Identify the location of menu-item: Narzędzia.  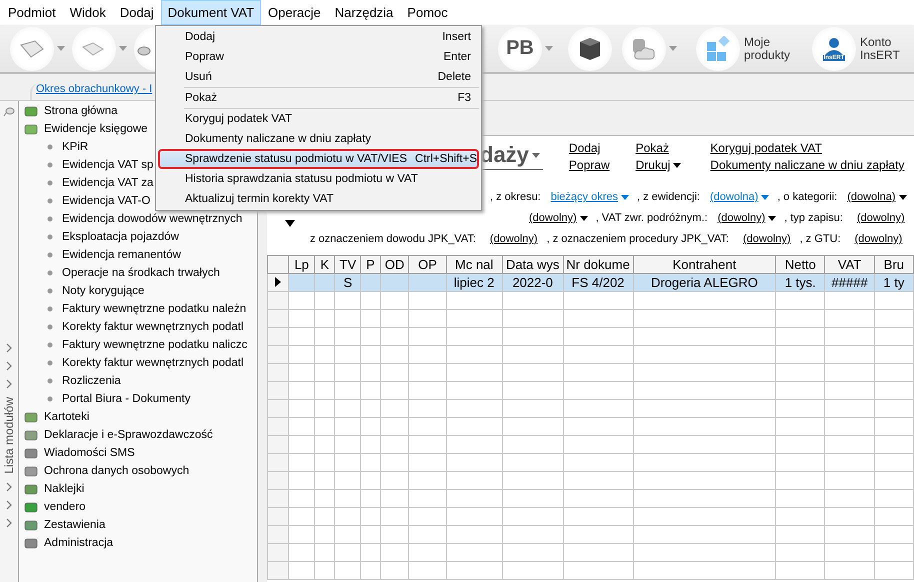
(364, 12).